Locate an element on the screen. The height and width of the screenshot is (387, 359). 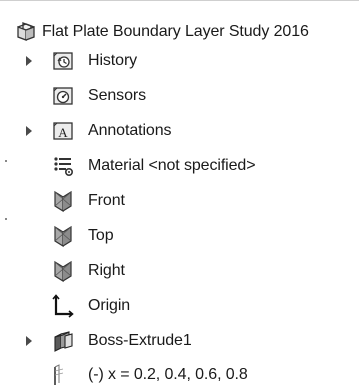
tree-root-label: Flat Plate Boundary Layer Study 2016 is located at coordinates (175, 31).